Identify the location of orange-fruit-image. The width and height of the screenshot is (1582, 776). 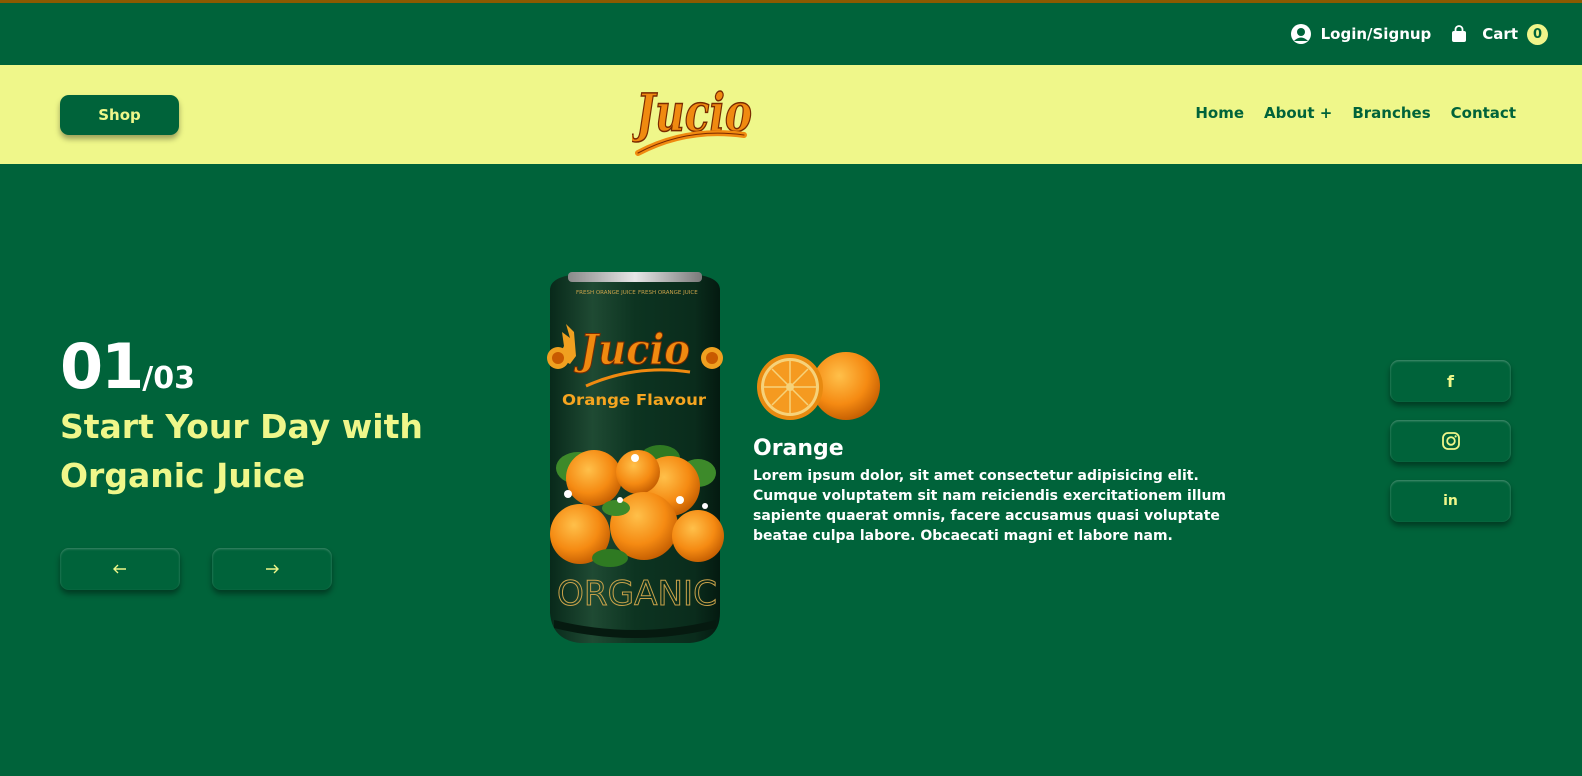
(818, 386).